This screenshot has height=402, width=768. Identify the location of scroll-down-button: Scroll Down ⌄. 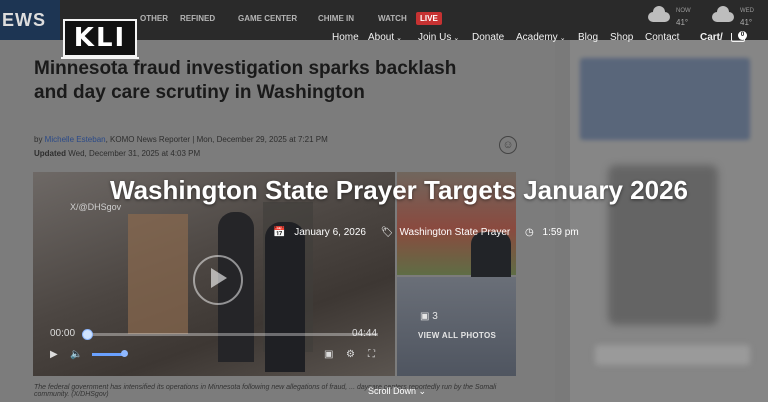
(397, 391).